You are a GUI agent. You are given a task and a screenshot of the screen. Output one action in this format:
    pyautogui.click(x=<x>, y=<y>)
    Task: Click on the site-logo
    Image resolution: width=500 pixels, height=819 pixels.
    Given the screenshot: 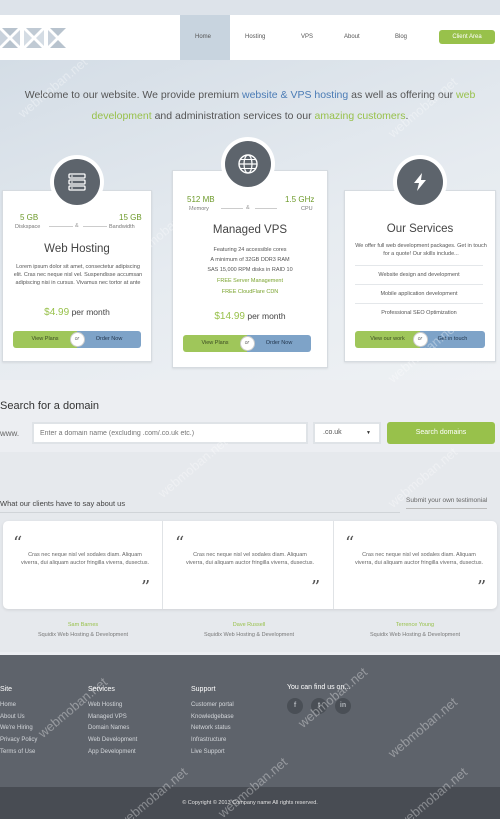 What is the action you would take?
    pyautogui.click(x=33, y=38)
    